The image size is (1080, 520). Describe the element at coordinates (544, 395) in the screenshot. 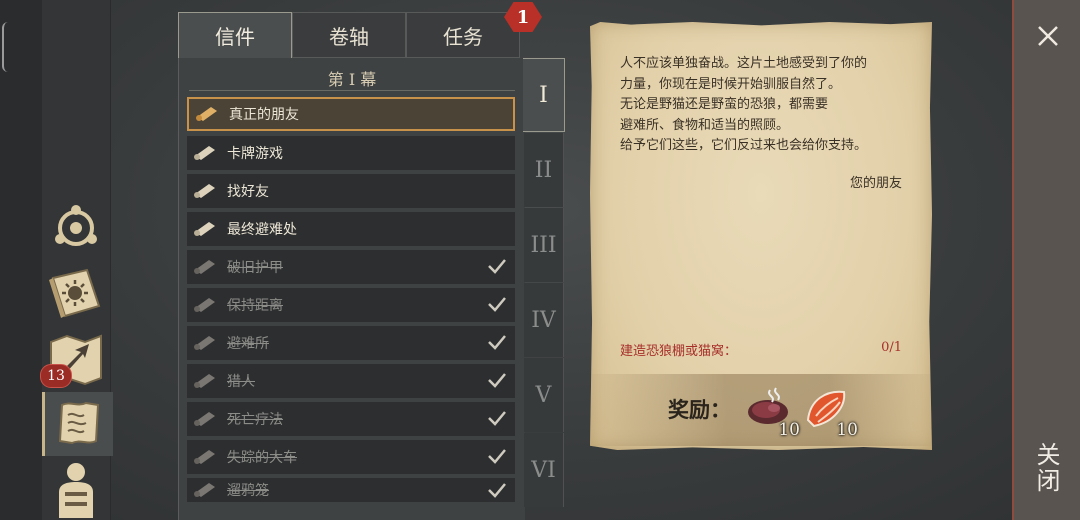

I see `act-button-5: V` at that location.